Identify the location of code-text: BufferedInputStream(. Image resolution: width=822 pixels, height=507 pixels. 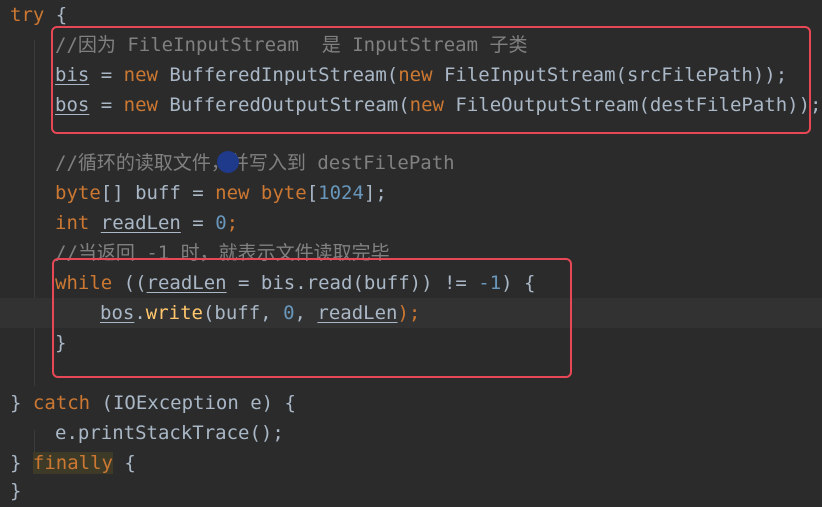
(278, 75).